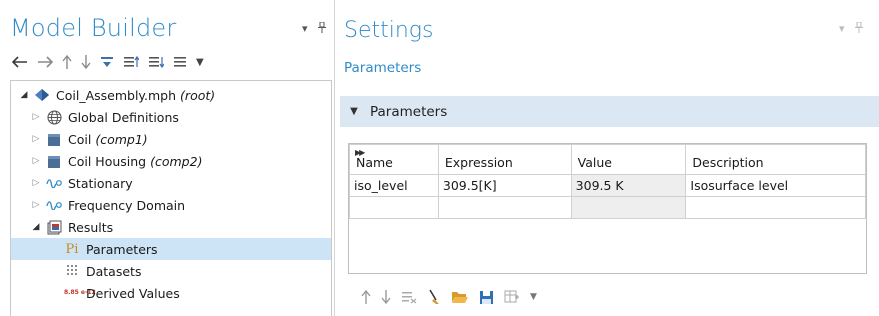 This screenshot has height=316, width=879. Describe the element at coordinates (389, 30) in the screenshot. I see `settings-title: Settings` at that location.